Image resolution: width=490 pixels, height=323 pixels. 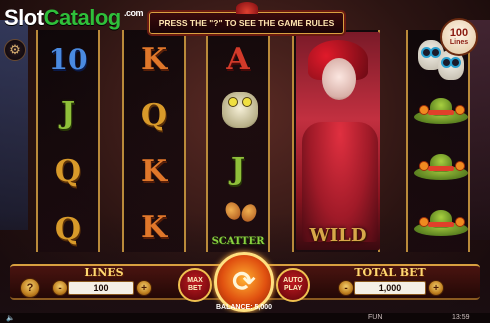 What do you see at coordinates (238, 141) in the screenshot?
I see `reel-3: A J SCATTER` at bounding box center [238, 141].